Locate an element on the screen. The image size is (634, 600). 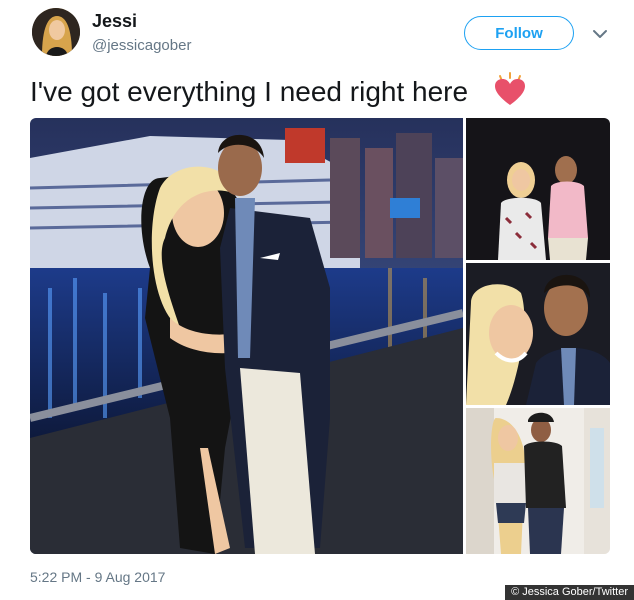
avatar-image is located at coordinates (56, 32).